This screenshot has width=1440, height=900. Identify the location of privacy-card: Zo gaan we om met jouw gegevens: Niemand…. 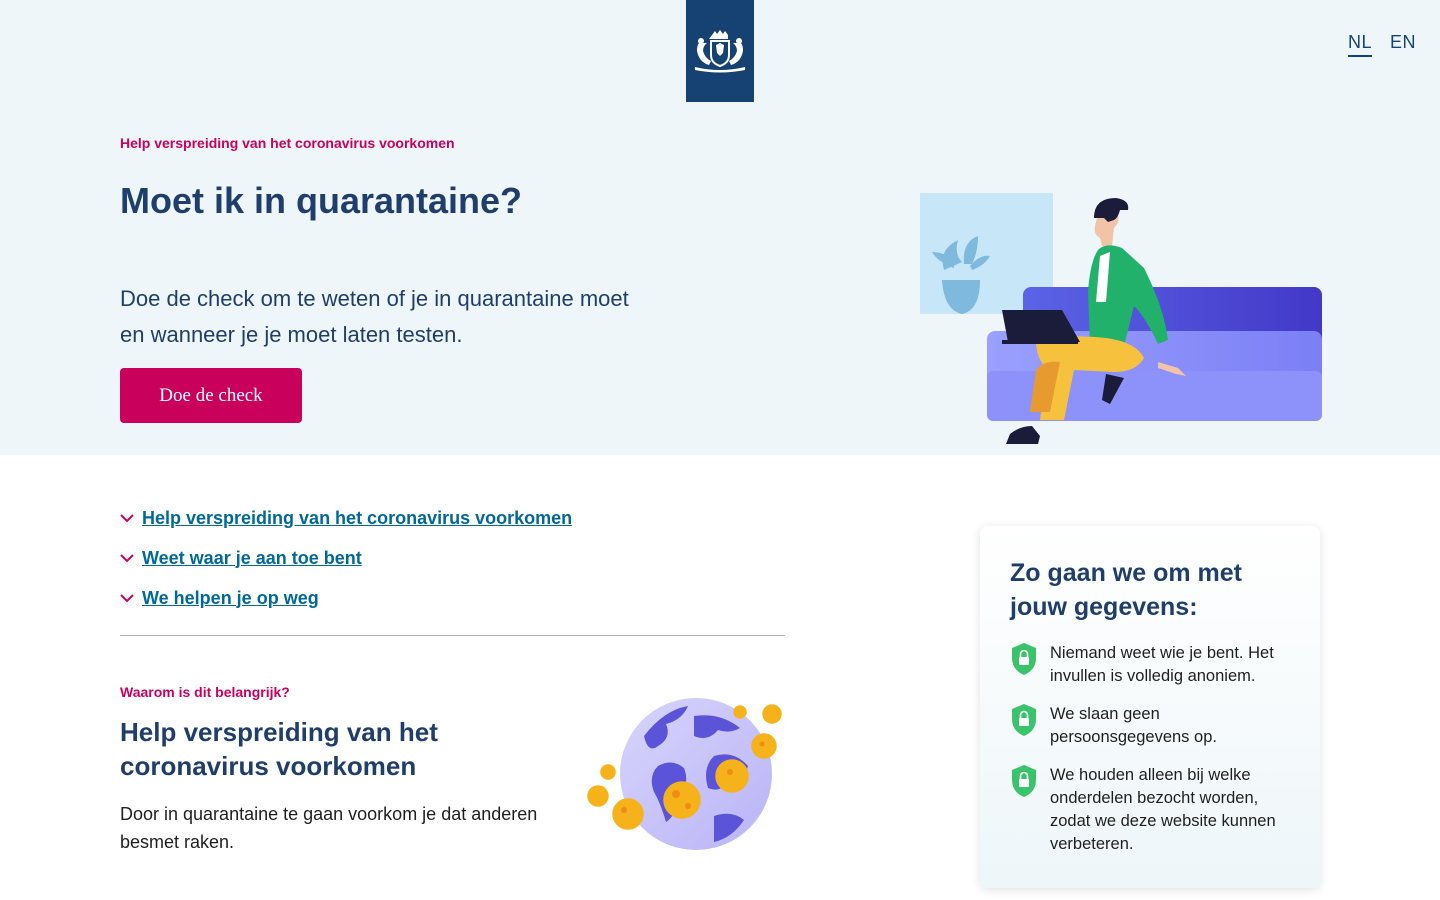
(1150, 707).